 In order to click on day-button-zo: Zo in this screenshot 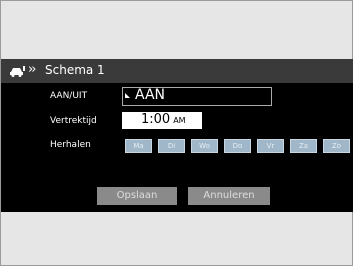, I will do `click(336, 146)`.